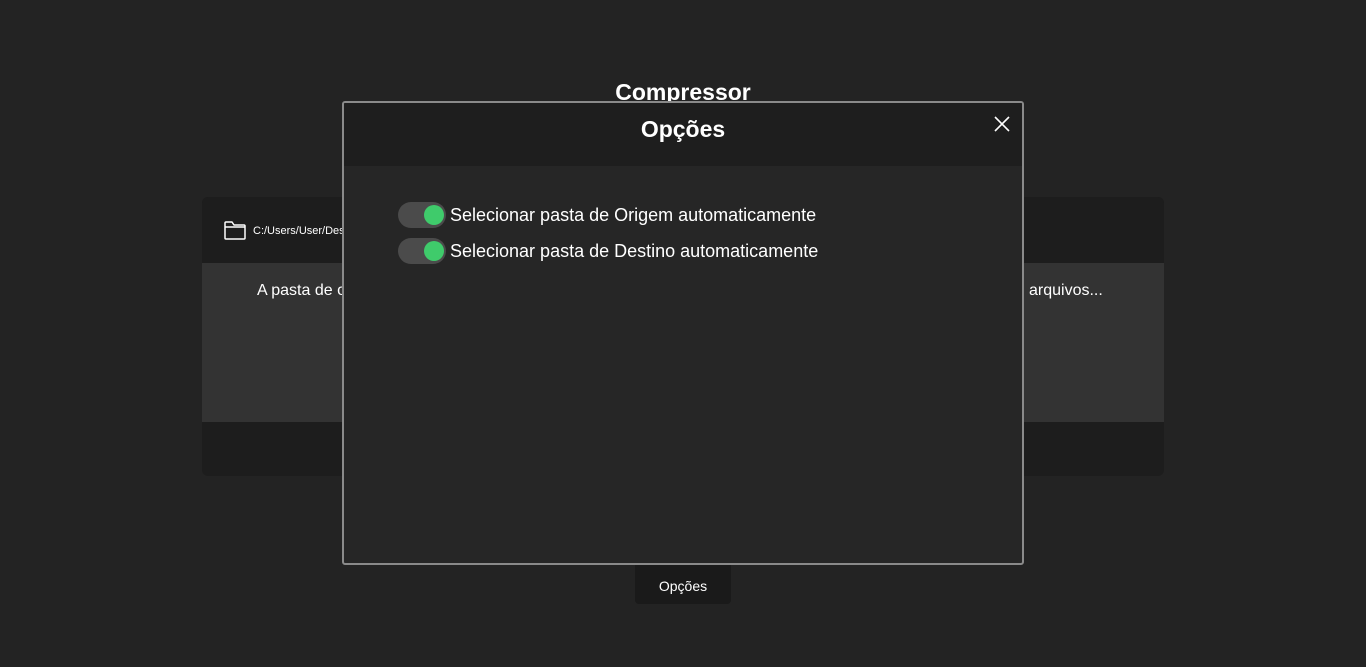 The width and height of the screenshot is (1366, 667). I want to click on source-path-text: C:/Users/User/Des, so click(299, 231).